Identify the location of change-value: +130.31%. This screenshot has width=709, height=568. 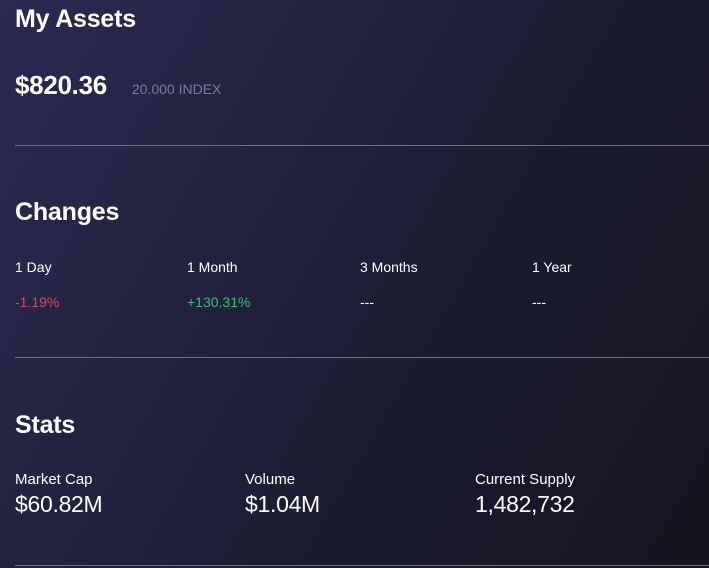
(219, 302).